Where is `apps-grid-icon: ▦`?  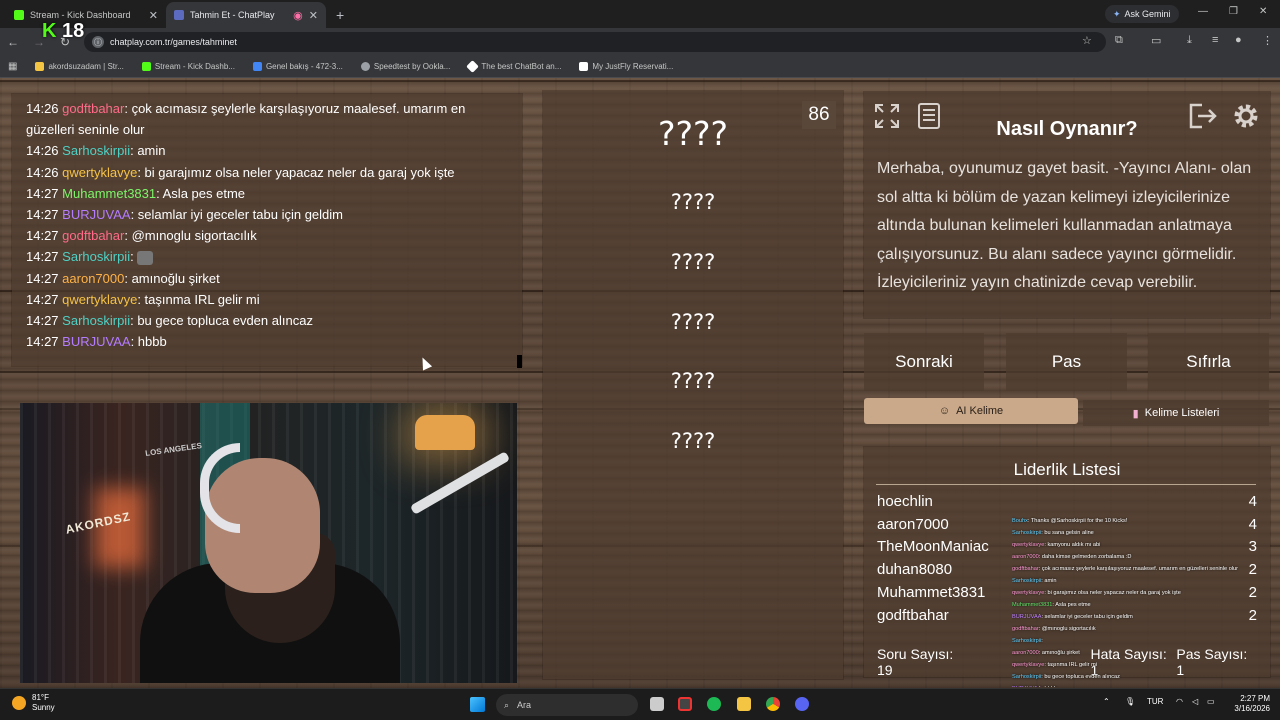 apps-grid-icon: ▦ is located at coordinates (12, 66).